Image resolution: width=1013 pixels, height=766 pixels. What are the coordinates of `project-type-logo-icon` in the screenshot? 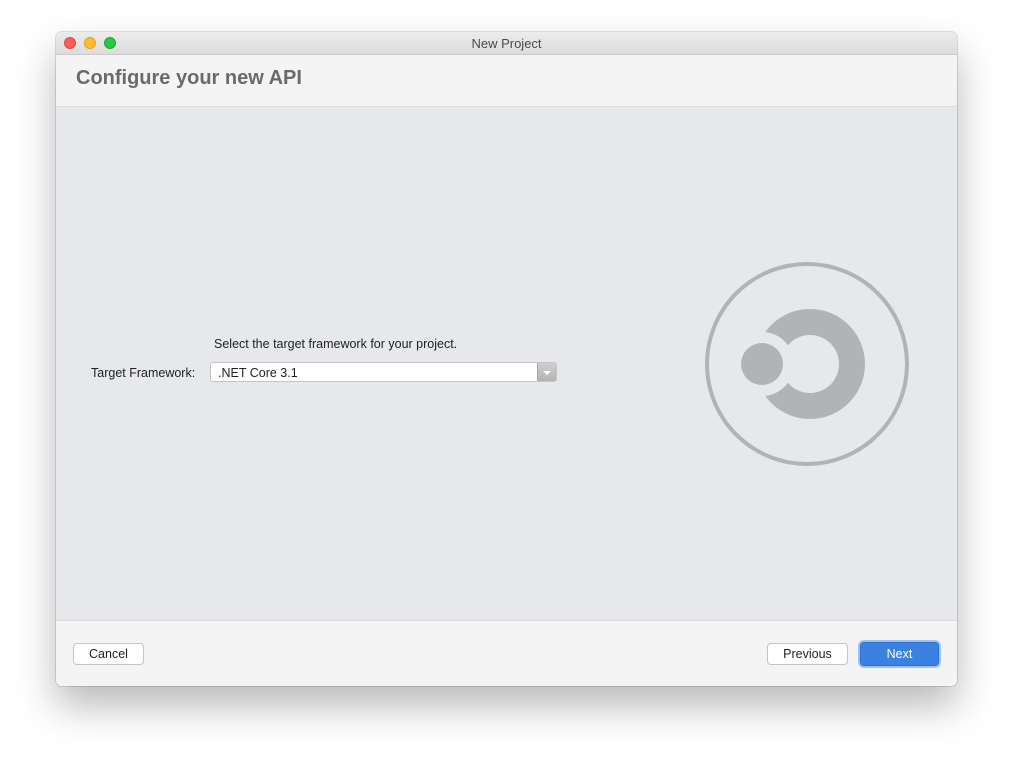 It's located at (807, 364).